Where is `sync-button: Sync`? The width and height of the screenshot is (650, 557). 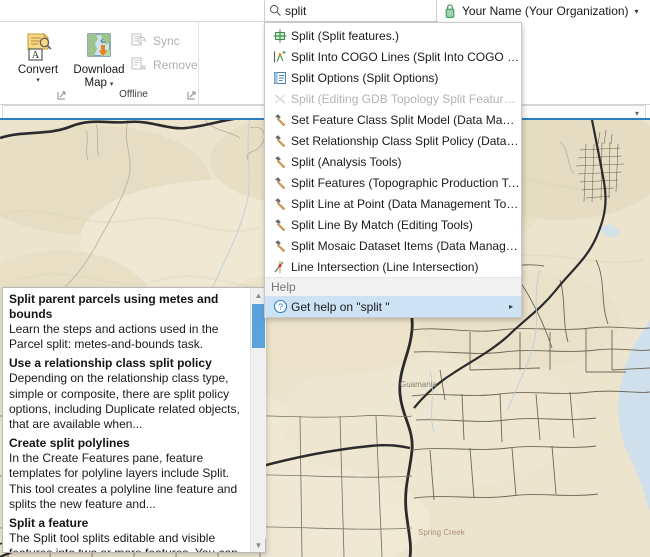 sync-button: Sync is located at coordinates (155, 41).